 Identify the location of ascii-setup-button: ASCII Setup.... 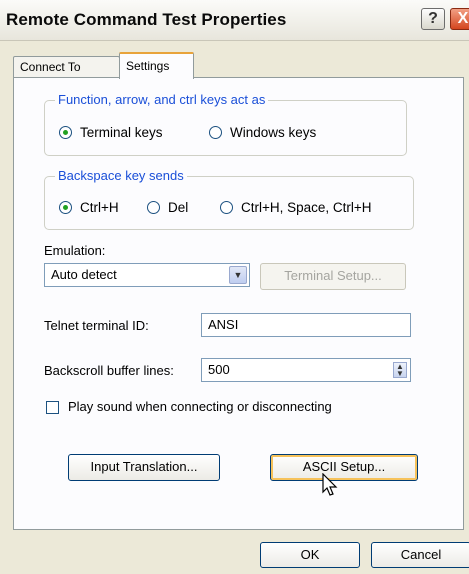
(344, 467).